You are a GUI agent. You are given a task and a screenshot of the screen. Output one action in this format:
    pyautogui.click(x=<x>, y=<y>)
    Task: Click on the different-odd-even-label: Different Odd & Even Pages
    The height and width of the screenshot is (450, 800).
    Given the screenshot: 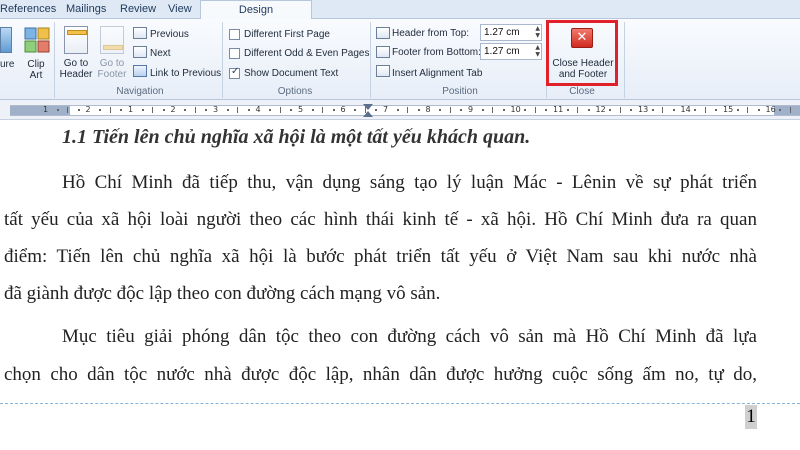 What is the action you would take?
    pyautogui.click(x=306, y=53)
    